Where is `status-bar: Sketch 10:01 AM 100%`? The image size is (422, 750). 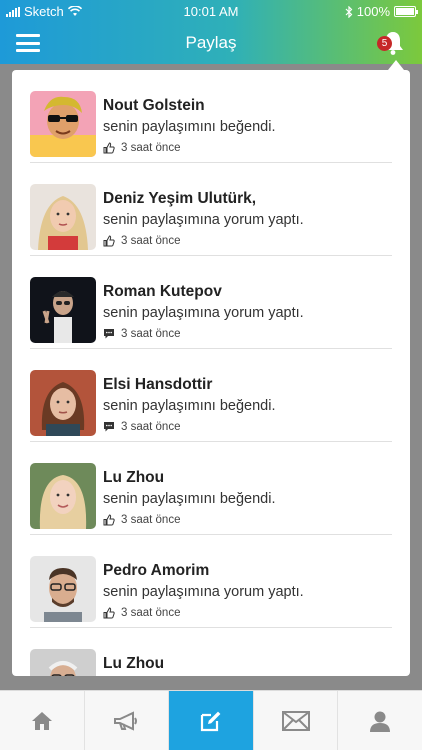 status-bar: Sketch 10:01 AM 100% is located at coordinates (211, 11).